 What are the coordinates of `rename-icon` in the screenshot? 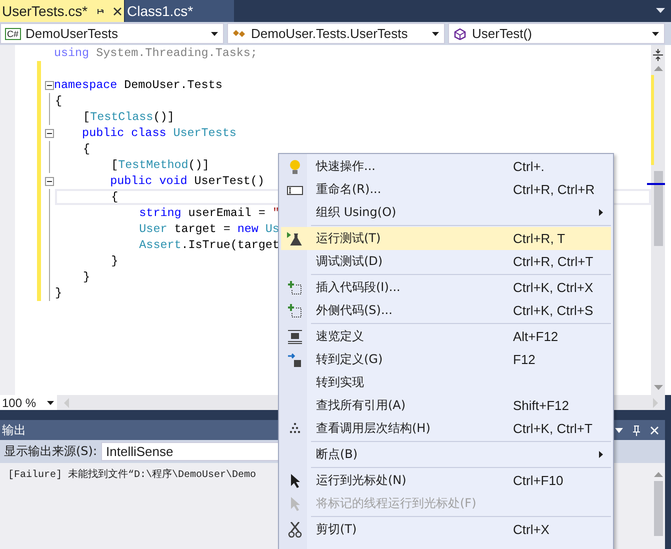 It's located at (295, 190).